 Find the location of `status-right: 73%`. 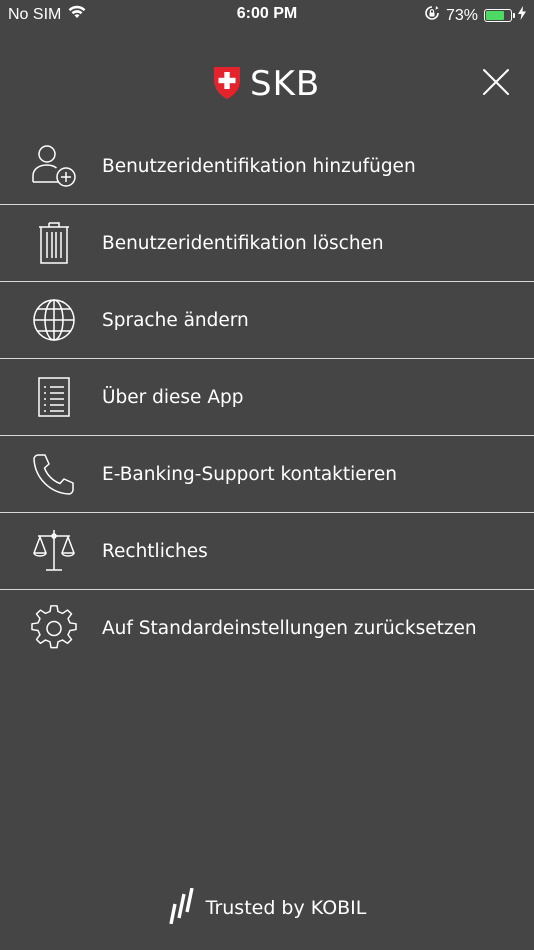

status-right: 73% is located at coordinates (475, 15).